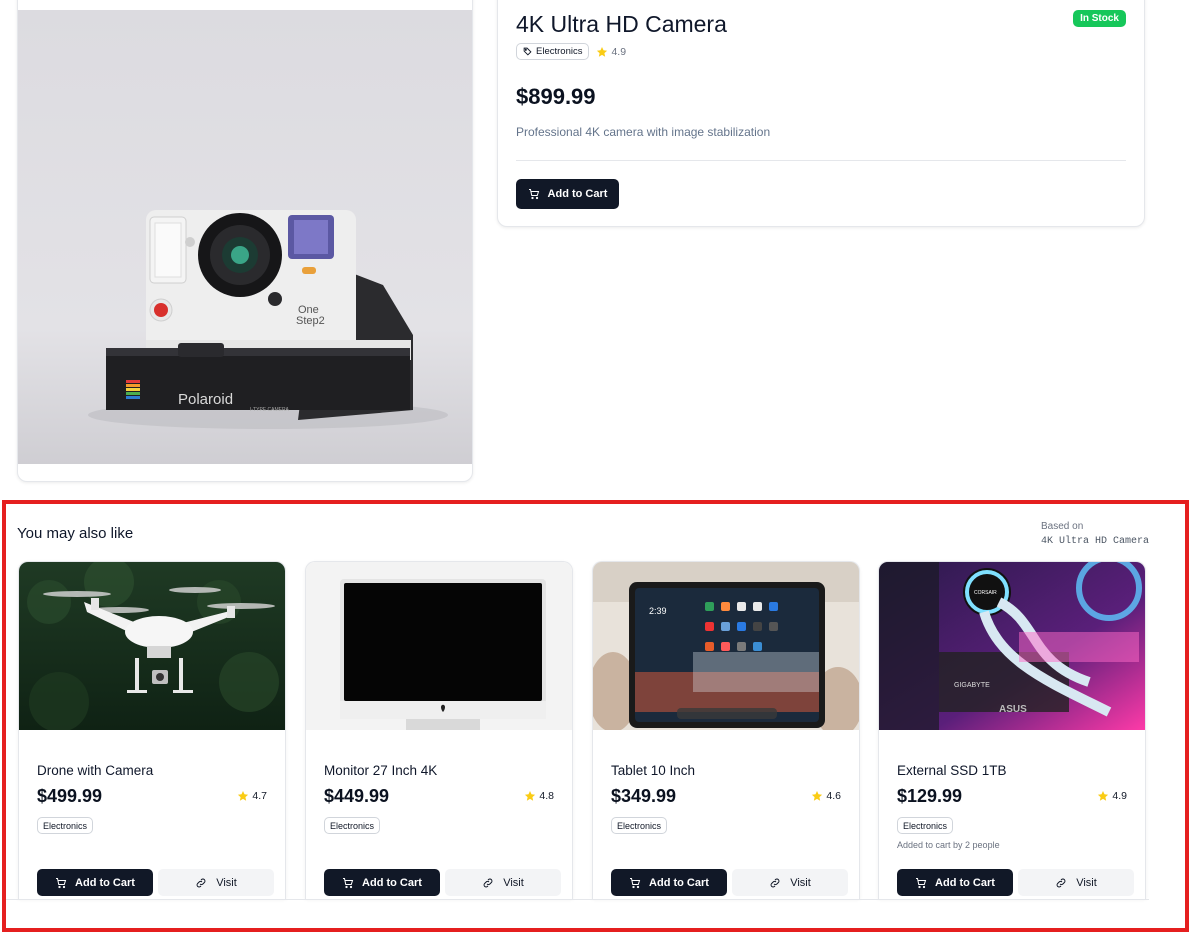  Describe the element at coordinates (644, 796) in the screenshot. I see `product-price: $349.99` at that location.